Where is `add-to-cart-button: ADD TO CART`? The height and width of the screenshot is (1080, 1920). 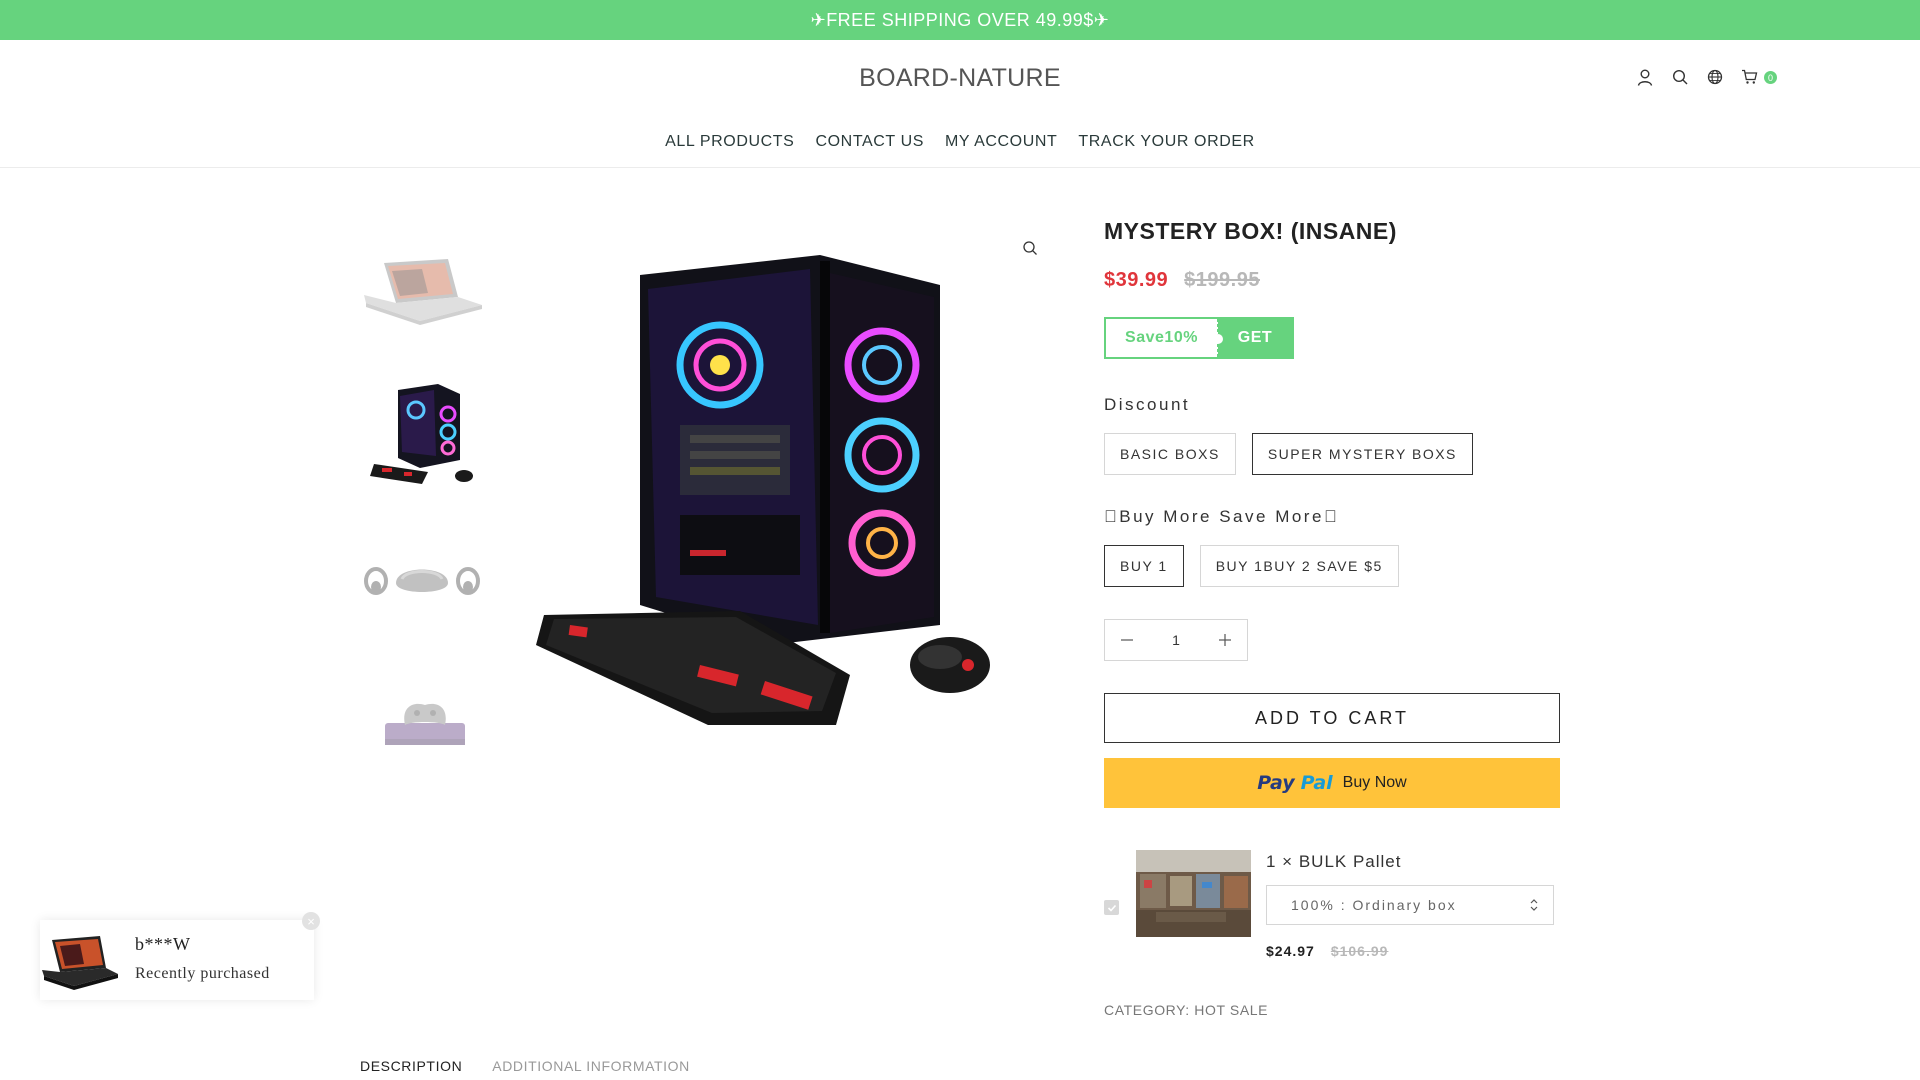 add-to-cart-button: ADD TO CART is located at coordinates (1332, 718).